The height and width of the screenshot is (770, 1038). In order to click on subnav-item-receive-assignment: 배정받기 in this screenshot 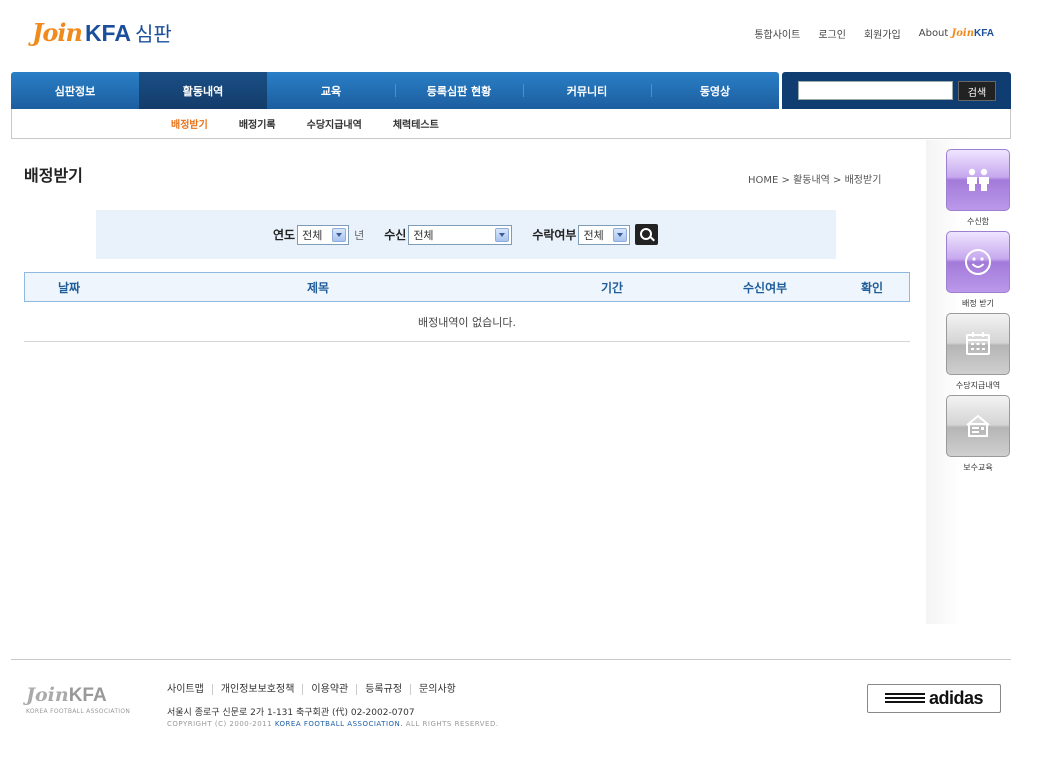, I will do `click(189, 123)`.